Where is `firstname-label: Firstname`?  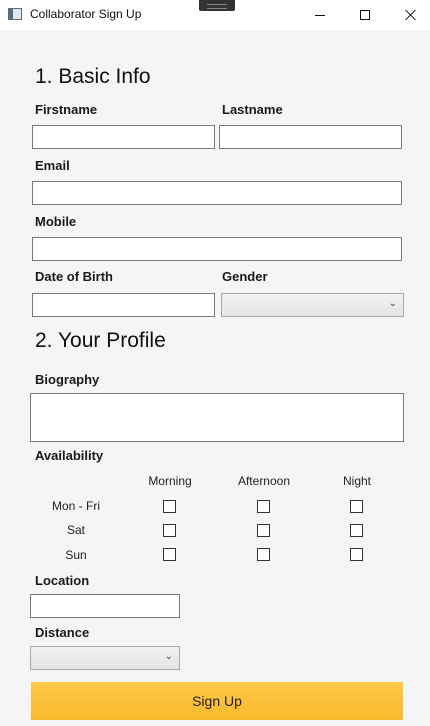 firstname-label: Firstname is located at coordinates (66, 109).